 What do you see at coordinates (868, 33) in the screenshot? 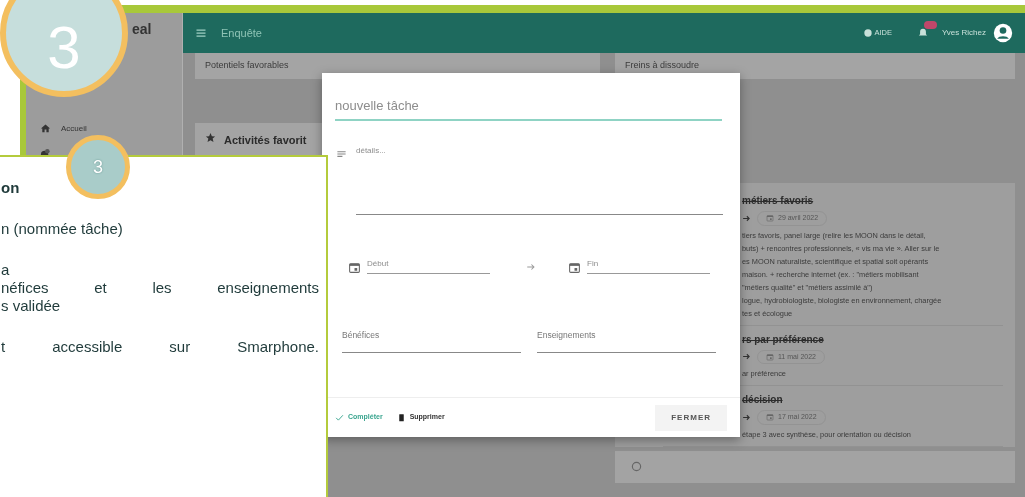
I see `help-icon` at bounding box center [868, 33].